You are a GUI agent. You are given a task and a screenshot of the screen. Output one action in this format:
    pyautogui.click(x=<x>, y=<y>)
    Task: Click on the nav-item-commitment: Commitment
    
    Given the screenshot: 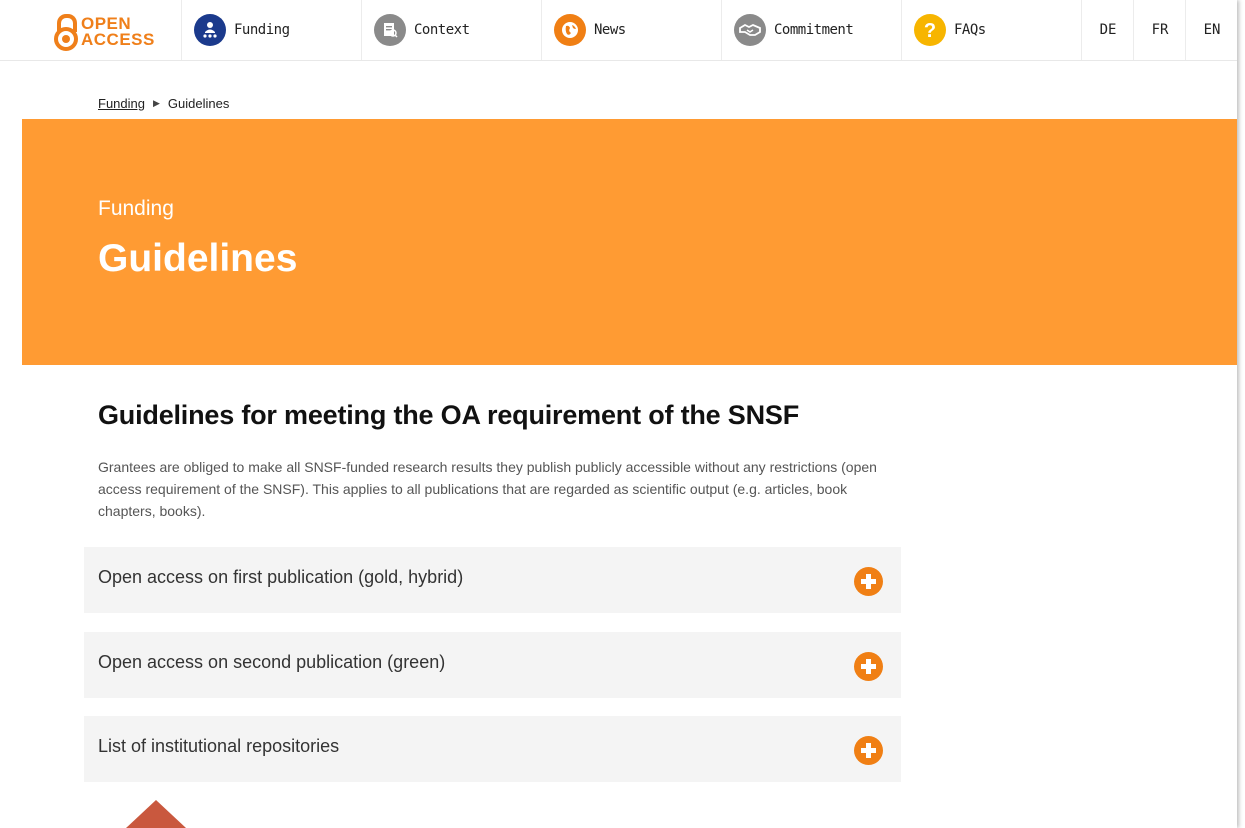 What is the action you would take?
    pyautogui.click(x=811, y=30)
    